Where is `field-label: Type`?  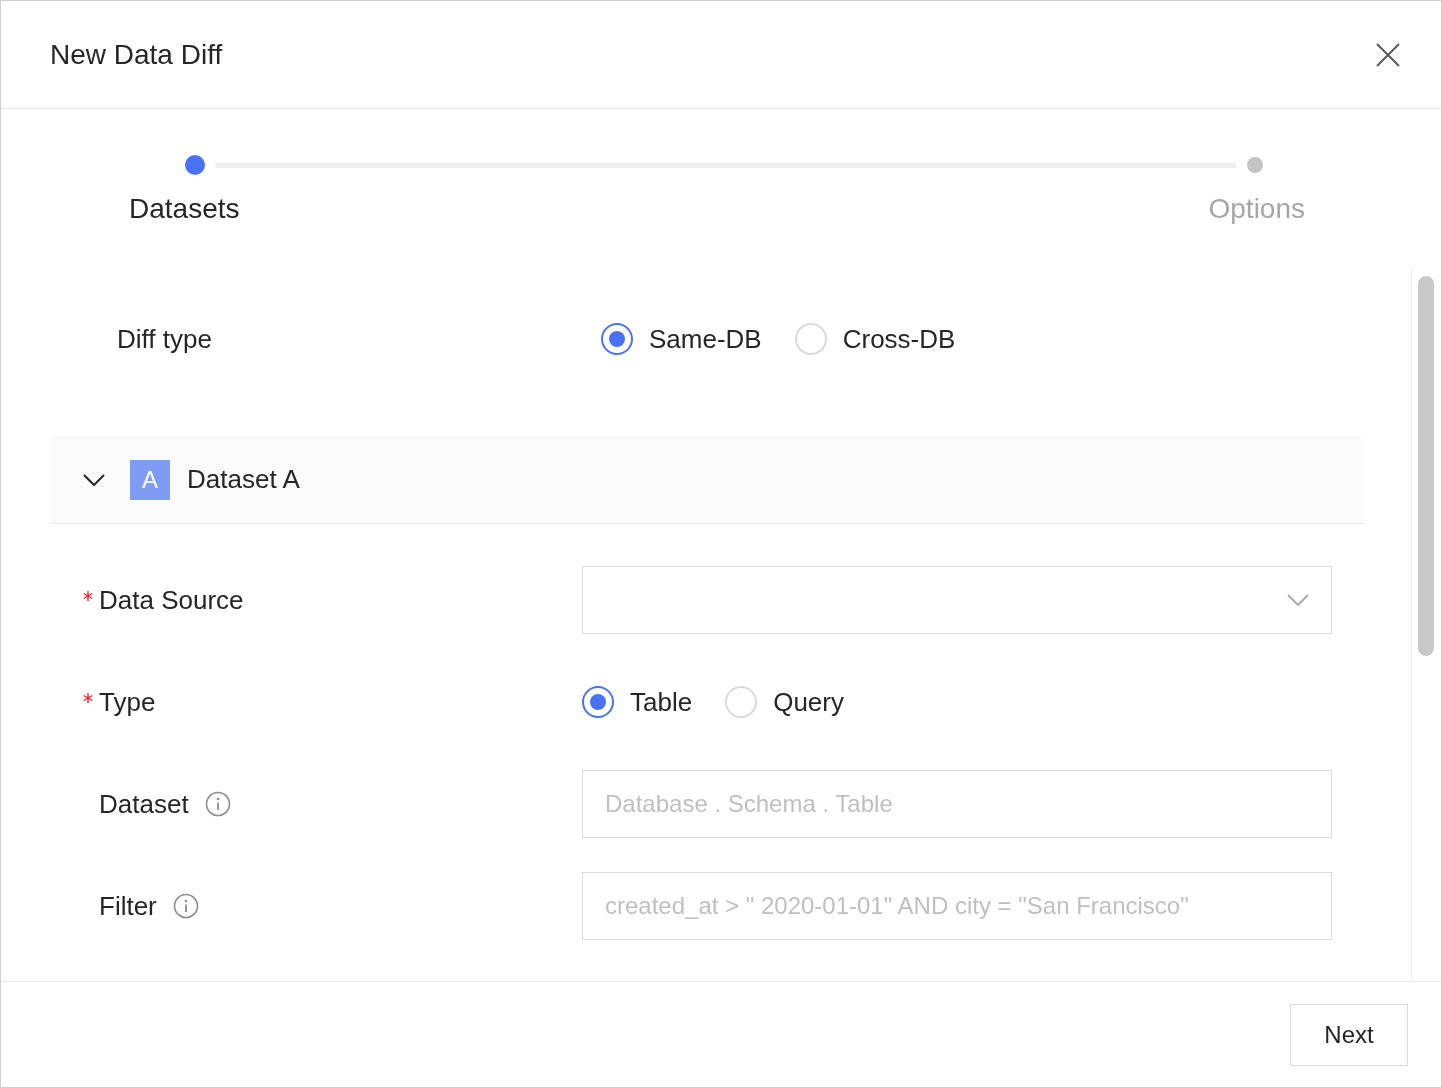
field-label: Type is located at coordinates (127, 702).